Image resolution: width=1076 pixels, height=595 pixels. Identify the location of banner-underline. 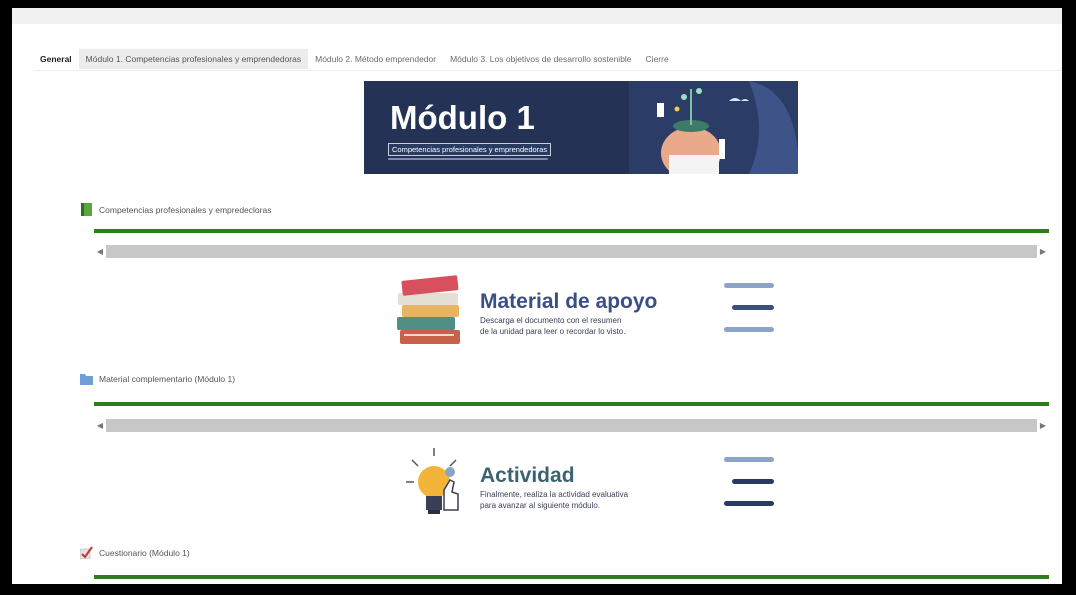
(468, 159).